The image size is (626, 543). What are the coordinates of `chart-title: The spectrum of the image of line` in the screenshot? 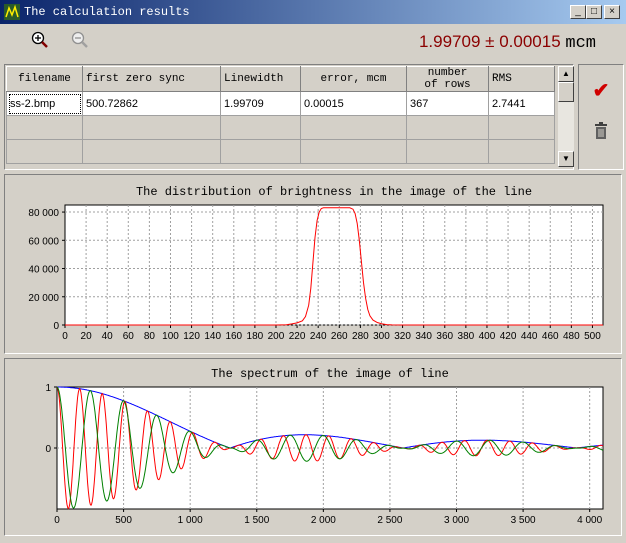 It's located at (330, 374).